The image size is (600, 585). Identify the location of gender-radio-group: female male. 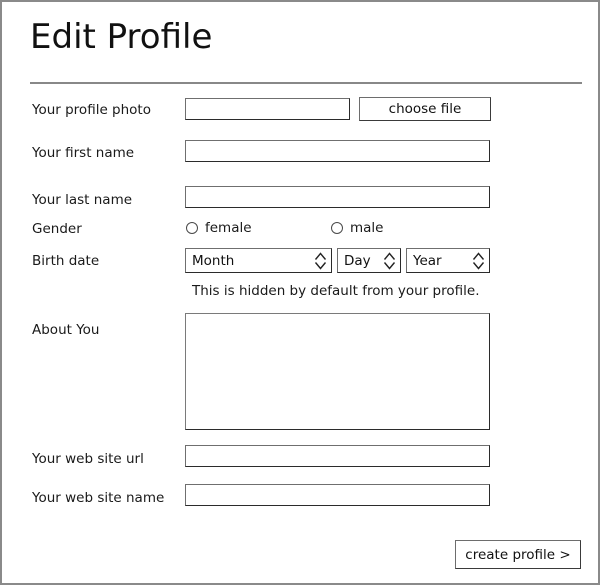
(284, 228).